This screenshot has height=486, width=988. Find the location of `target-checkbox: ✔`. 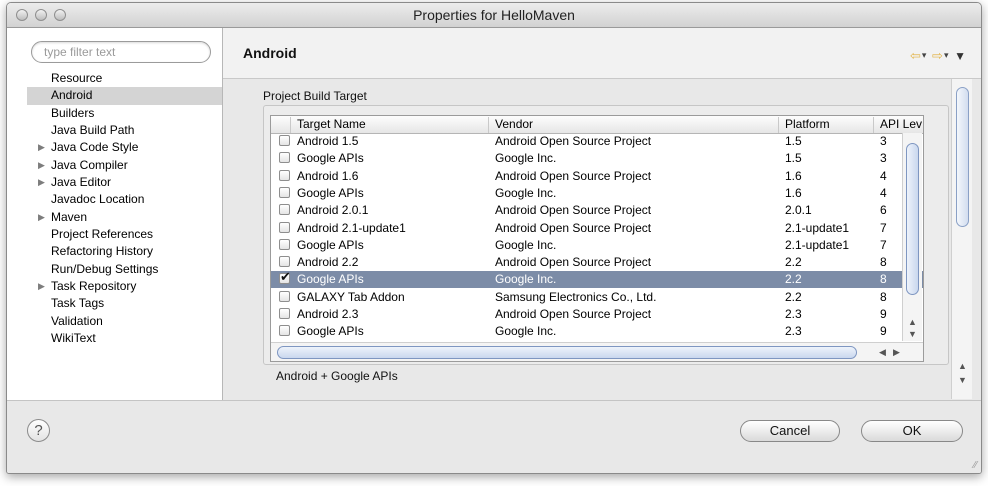

target-checkbox: ✔ is located at coordinates (285, 277).